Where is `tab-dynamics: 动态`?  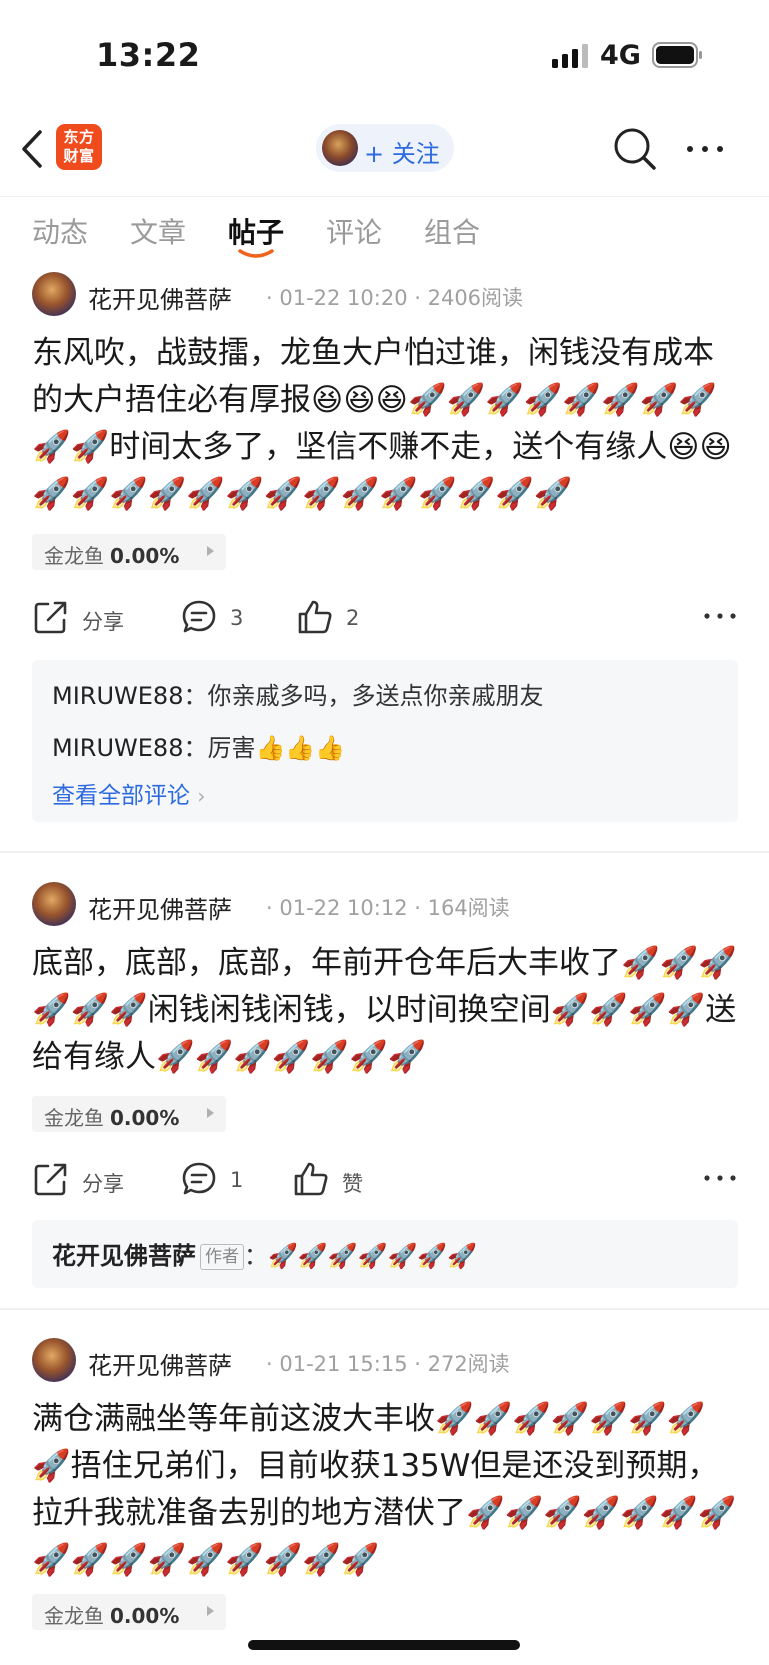
tab-dynamics: 动态 is located at coordinates (60, 231).